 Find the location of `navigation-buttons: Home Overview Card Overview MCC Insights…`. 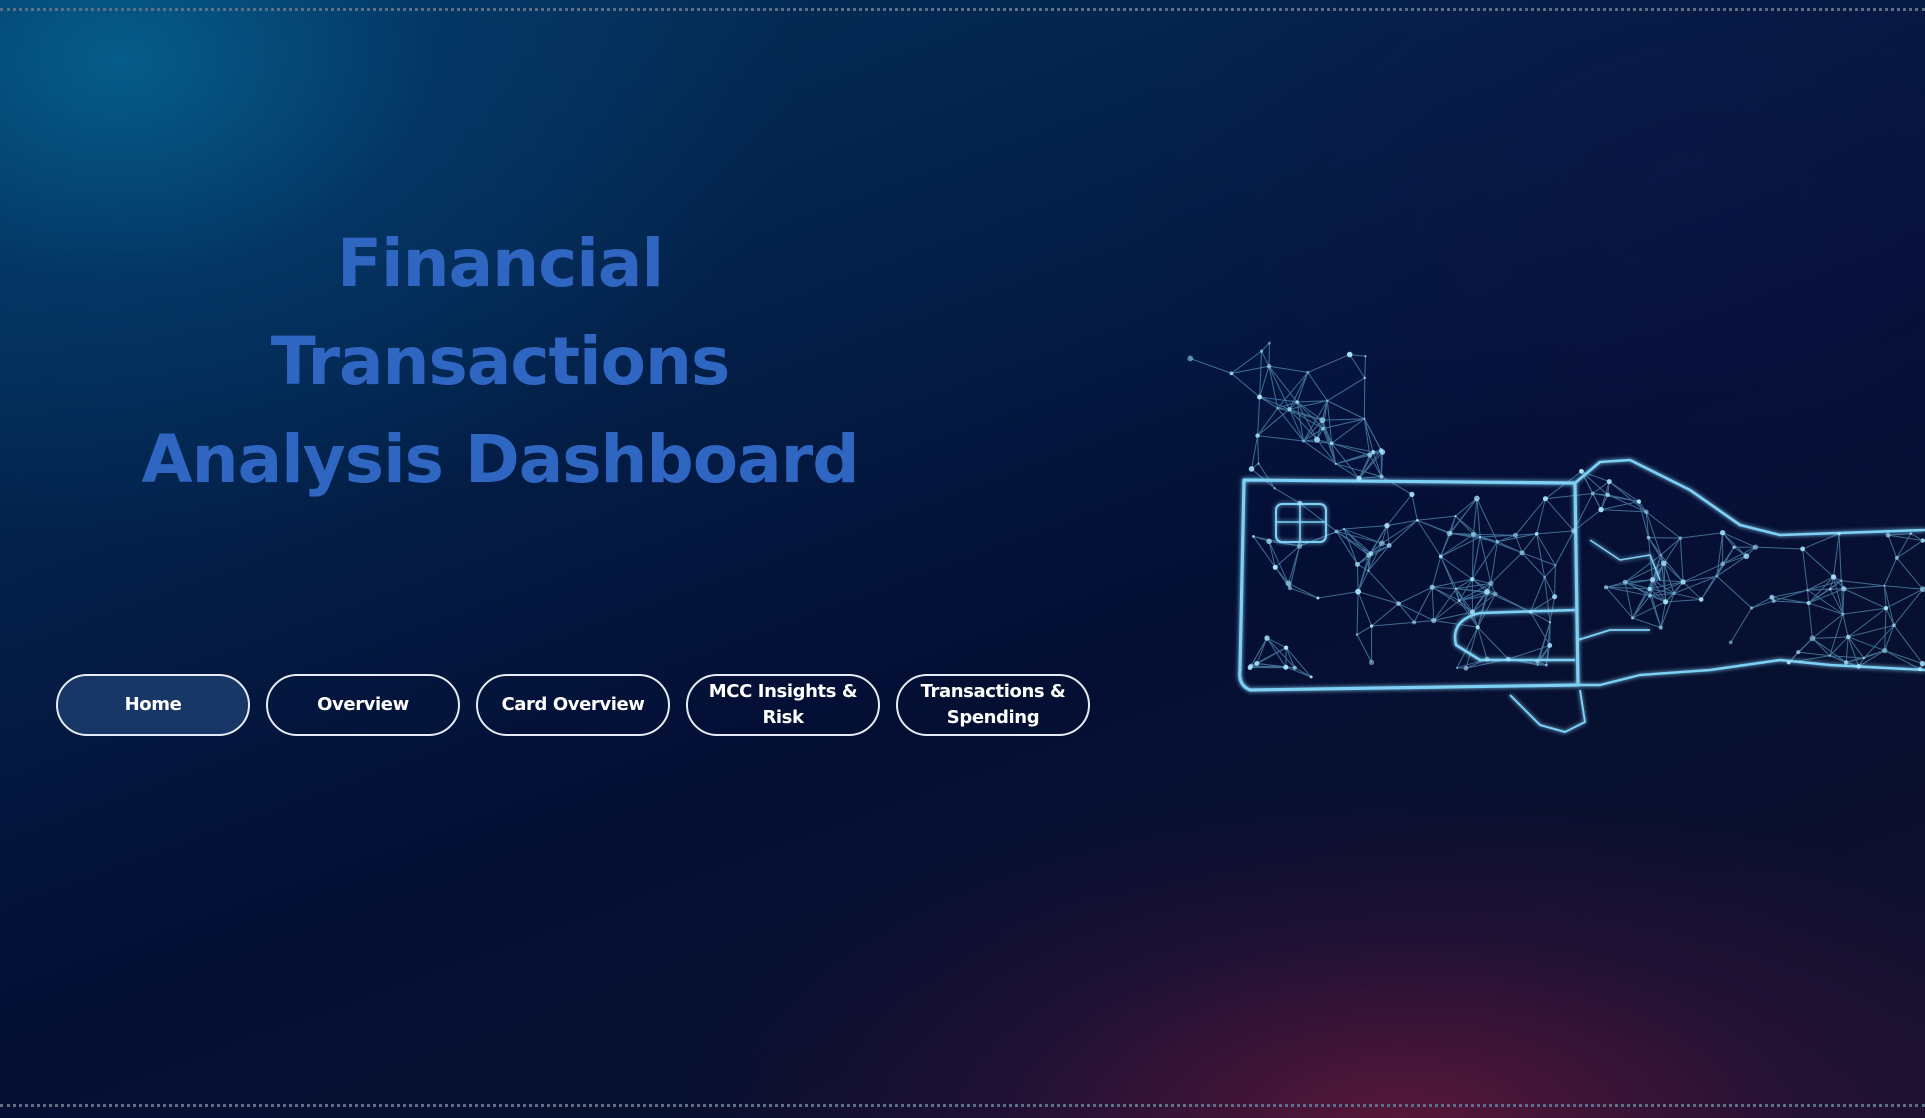

navigation-buttons: Home Overview Card Overview MCC Insights… is located at coordinates (573, 705).